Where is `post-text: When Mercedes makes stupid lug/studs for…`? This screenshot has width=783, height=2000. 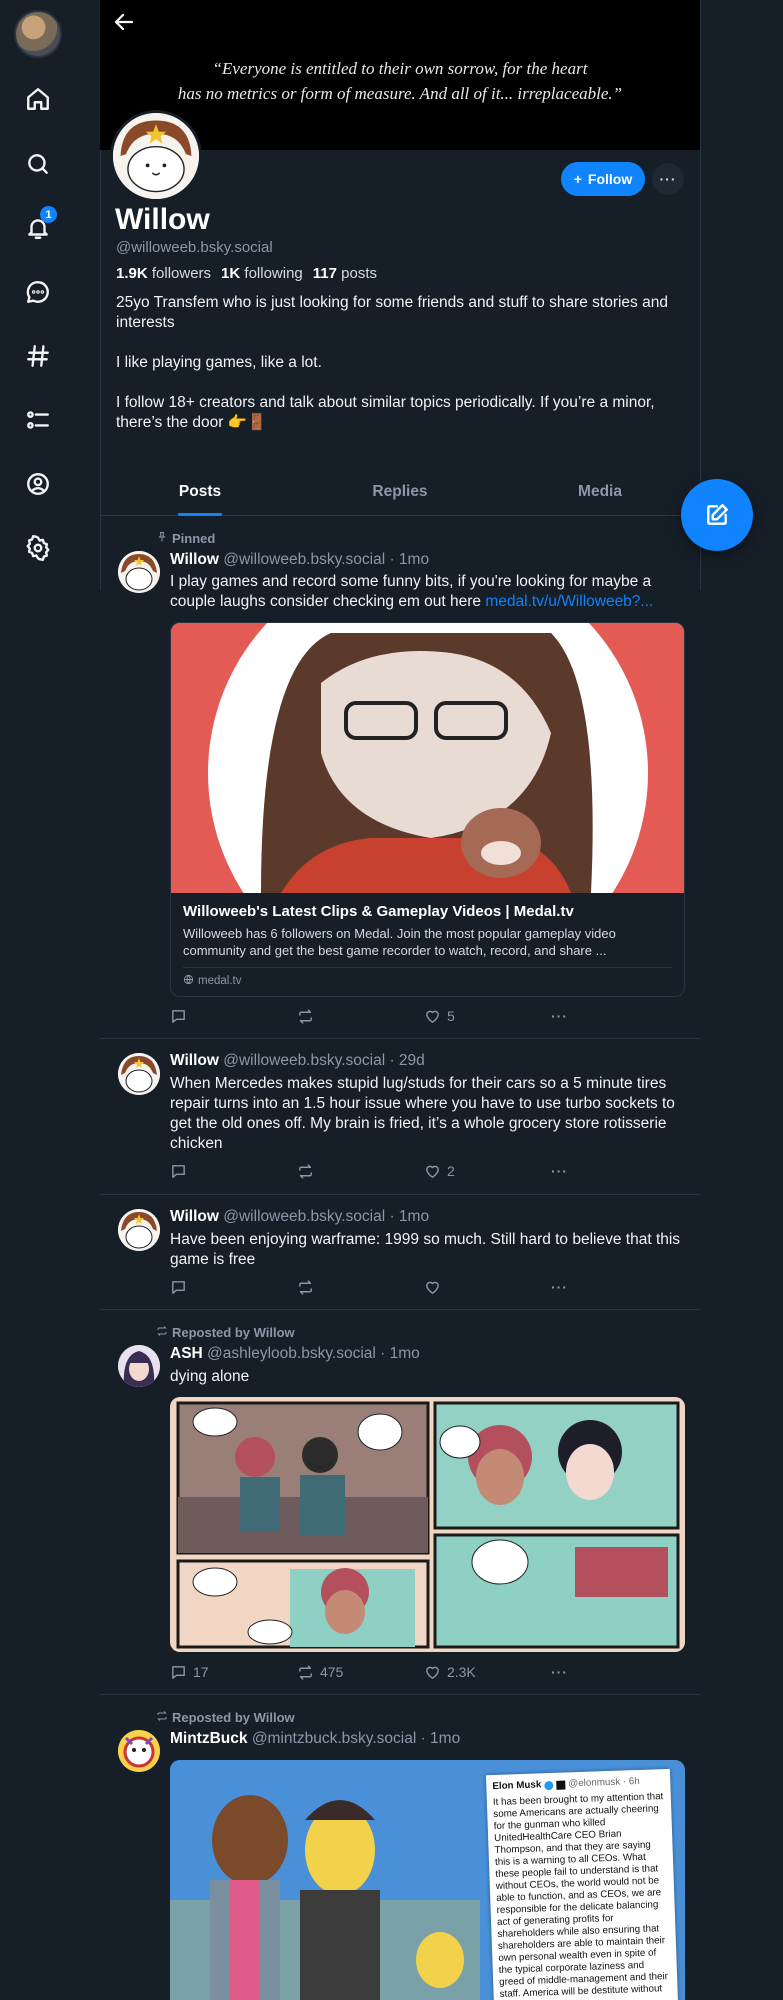
post-text: When Mercedes makes stupid lug/studs for… is located at coordinates (422, 1113).